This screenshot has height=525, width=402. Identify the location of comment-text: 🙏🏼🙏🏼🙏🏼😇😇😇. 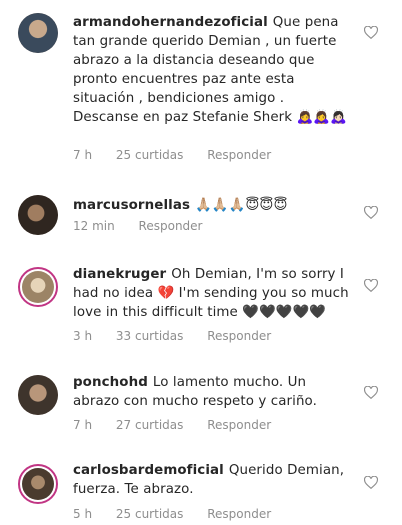
(241, 205).